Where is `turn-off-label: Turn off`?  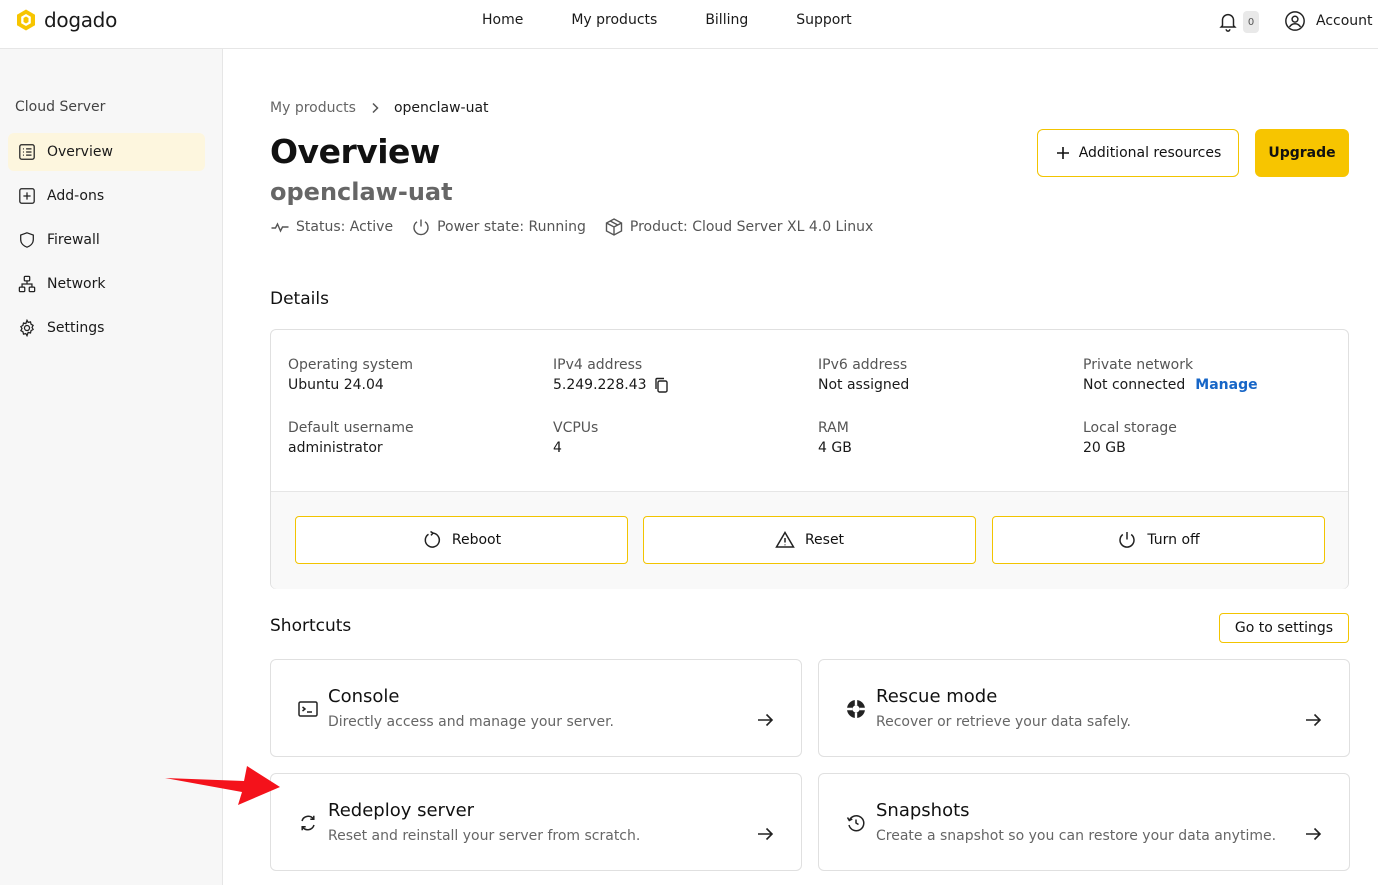
turn-off-label: Turn off is located at coordinates (1173, 540).